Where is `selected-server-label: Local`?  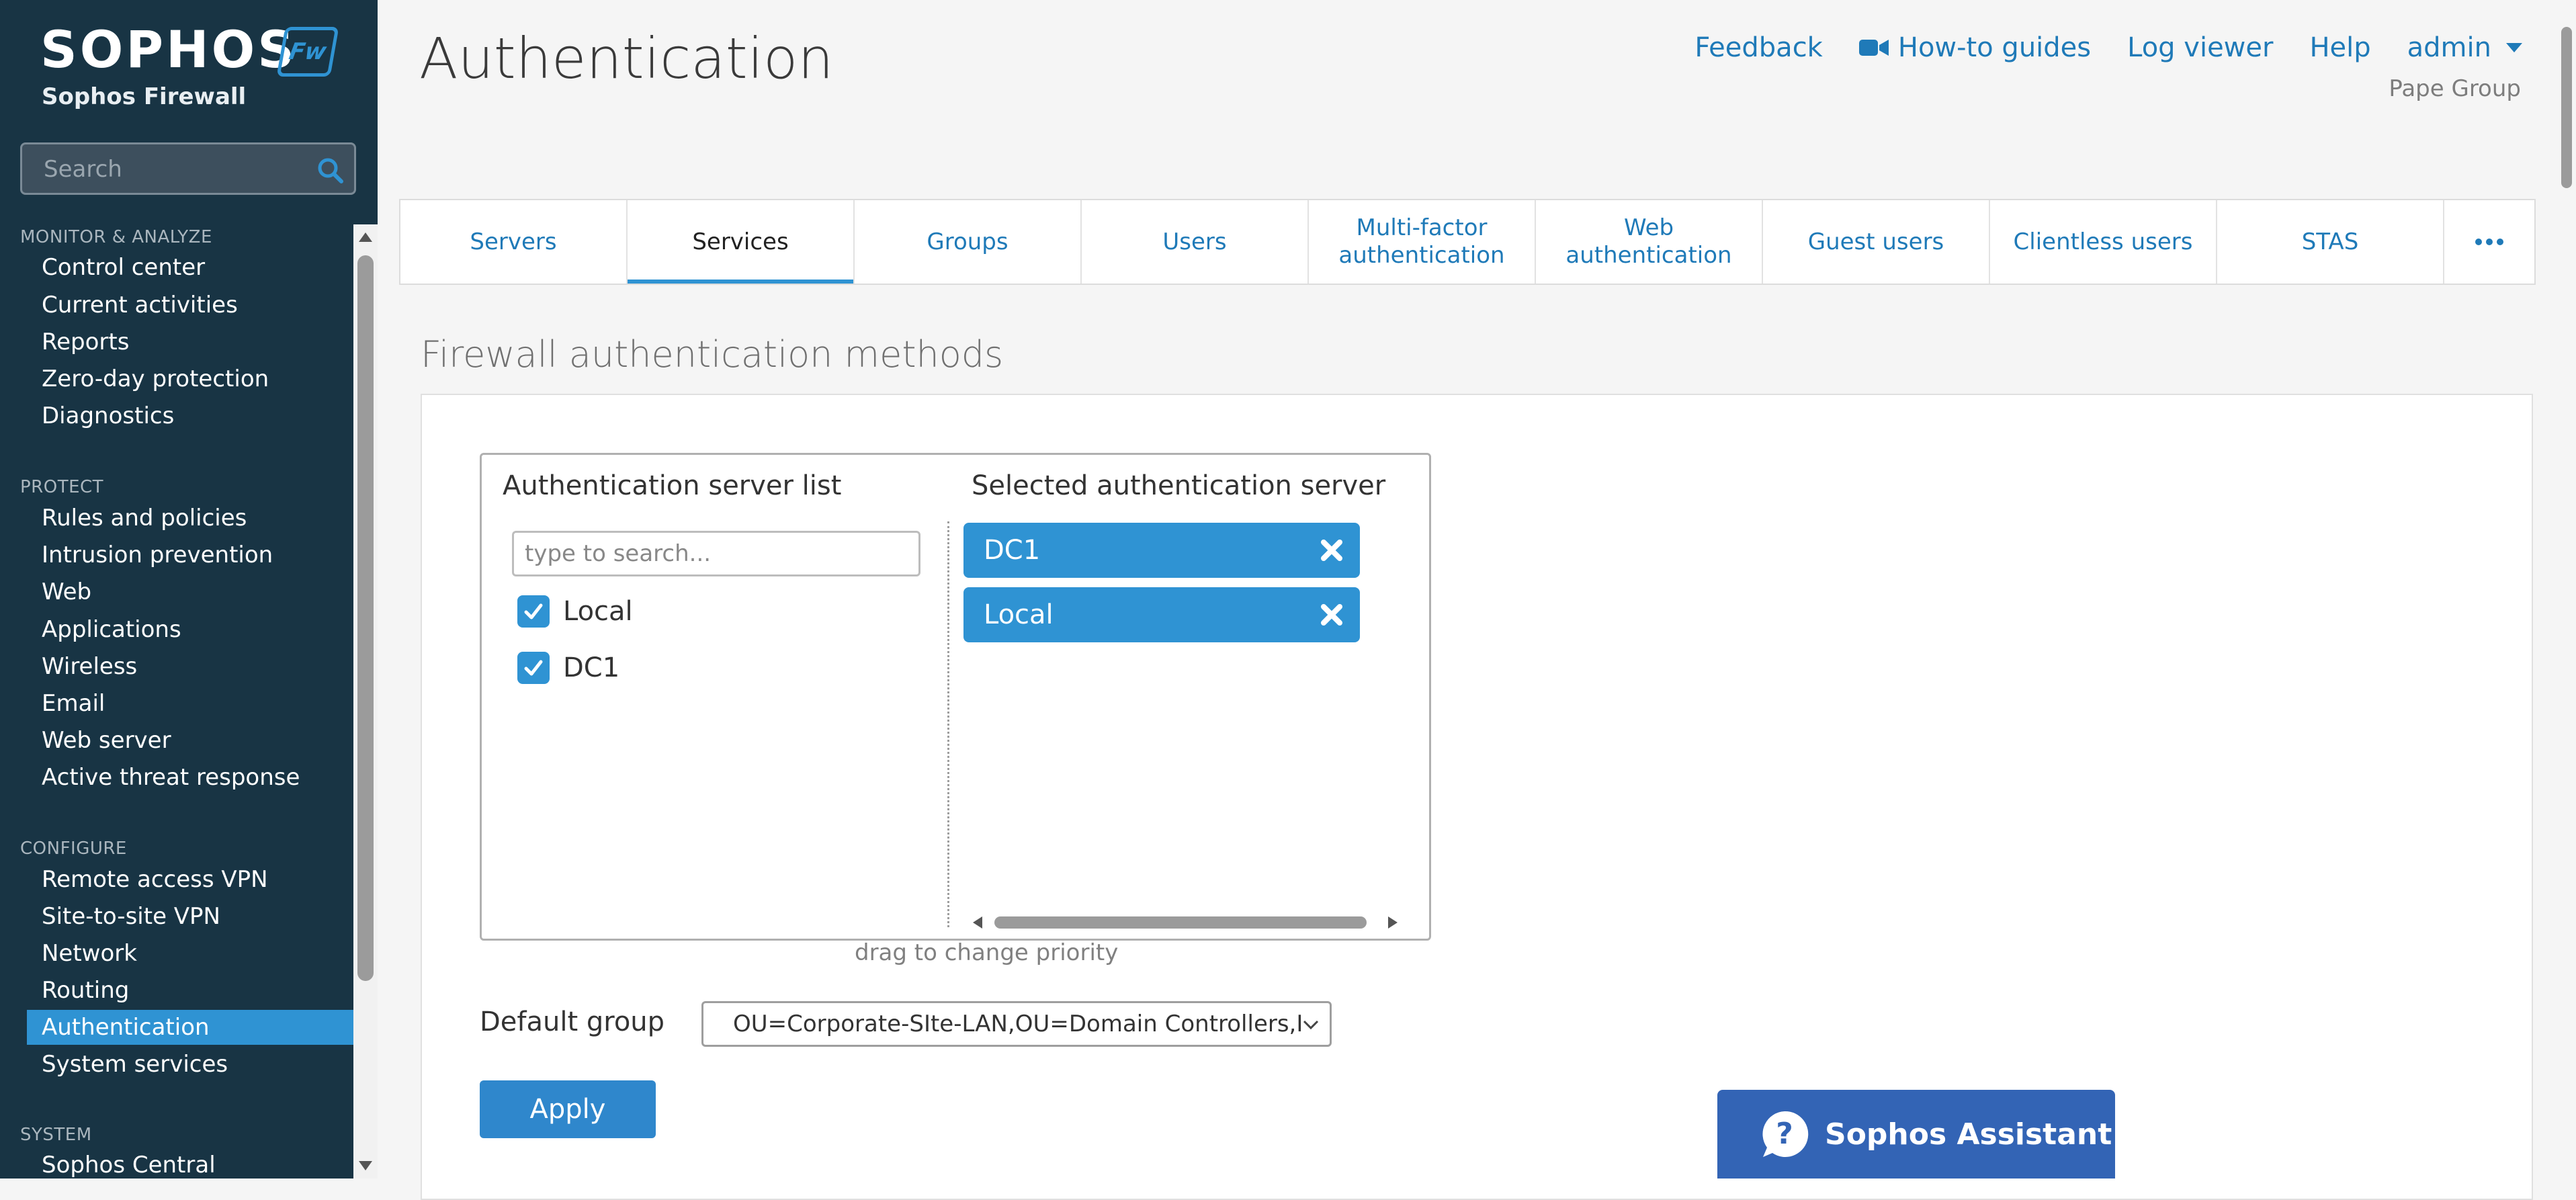
selected-server-label: Local is located at coordinates (1019, 614).